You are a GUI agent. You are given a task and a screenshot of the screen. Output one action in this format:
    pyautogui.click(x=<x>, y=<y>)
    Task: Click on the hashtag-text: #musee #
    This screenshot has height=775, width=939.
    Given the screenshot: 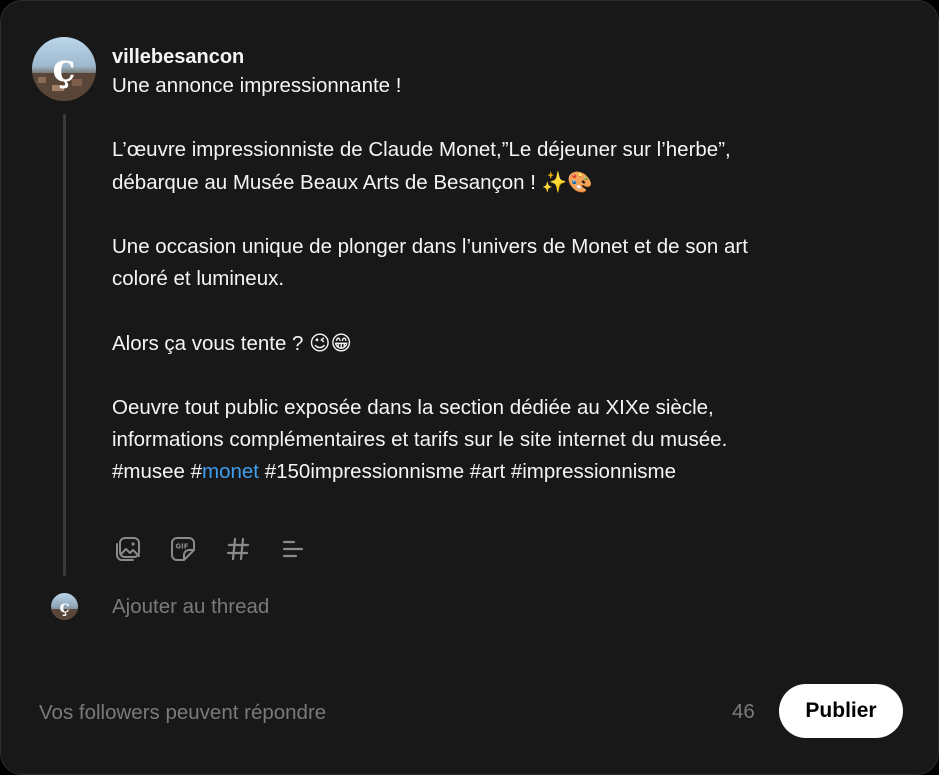 What is the action you would take?
    pyautogui.click(x=157, y=471)
    